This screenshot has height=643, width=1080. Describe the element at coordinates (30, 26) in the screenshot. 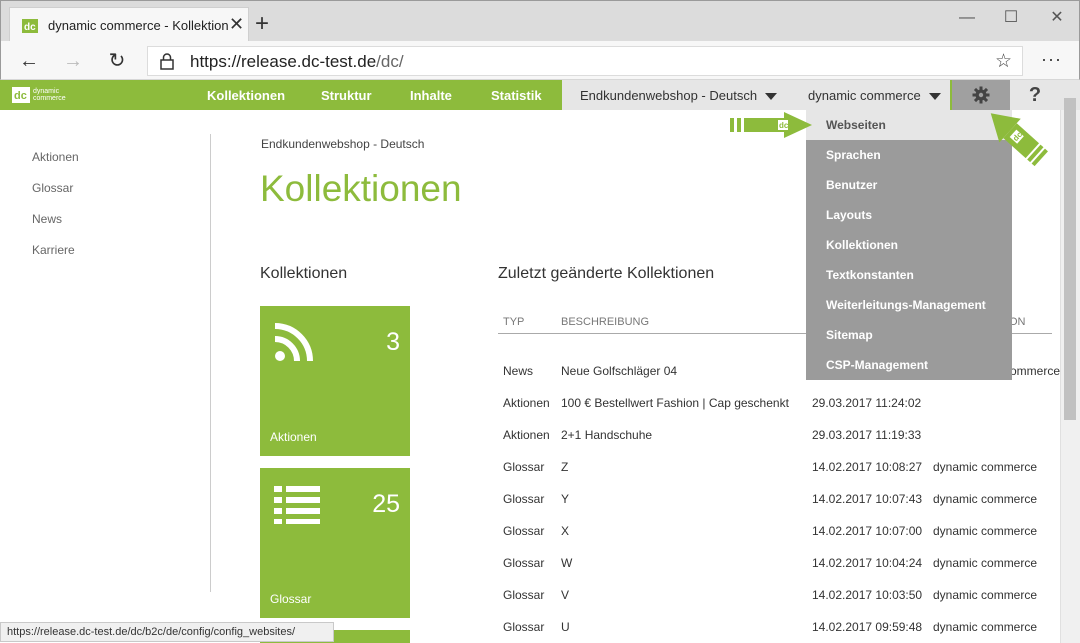

I see `dc-favicon-icon: dc` at that location.